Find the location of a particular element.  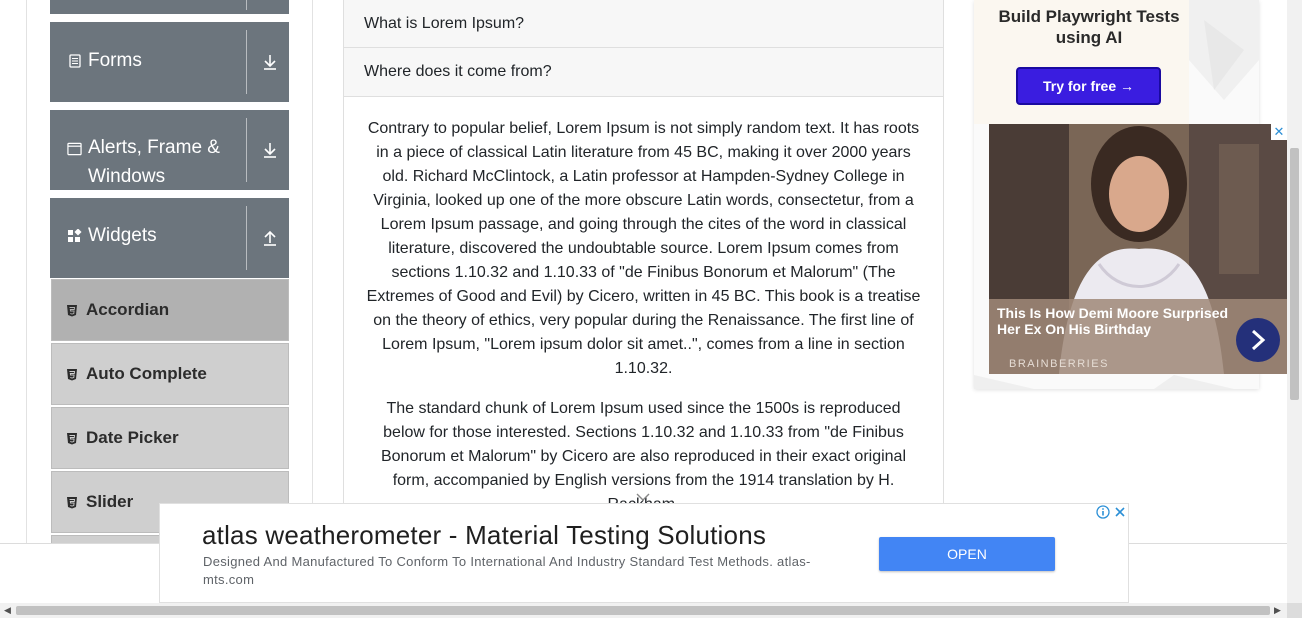

sidebar-item-date-picker: Date Picker is located at coordinates (170, 438).